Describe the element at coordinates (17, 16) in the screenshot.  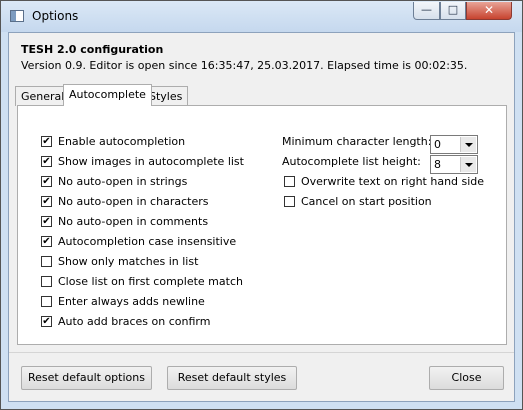
I see `app-icon` at that location.